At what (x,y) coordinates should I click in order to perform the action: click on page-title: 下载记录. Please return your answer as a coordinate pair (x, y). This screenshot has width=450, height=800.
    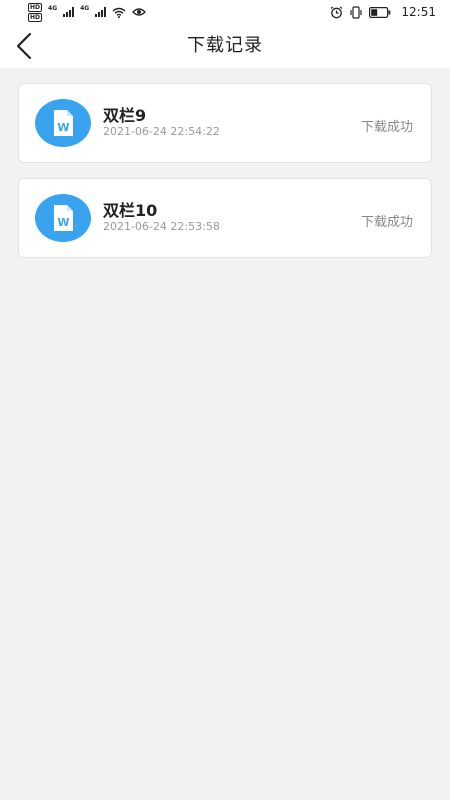
    Looking at the image, I should click on (225, 45).